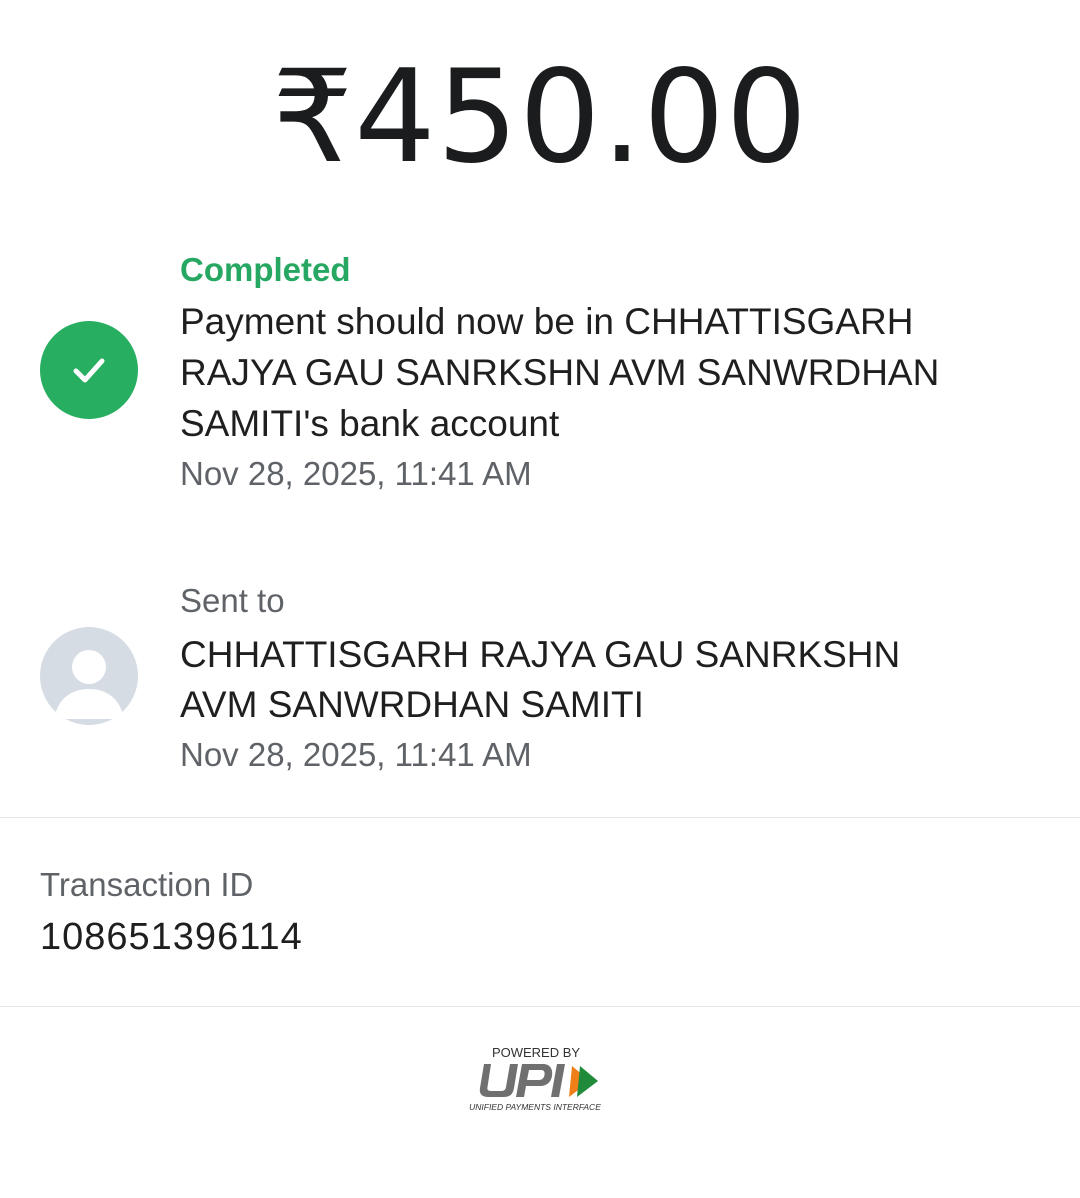 The image size is (1080, 1198). I want to click on divider-bottom, so click(540, 1006).